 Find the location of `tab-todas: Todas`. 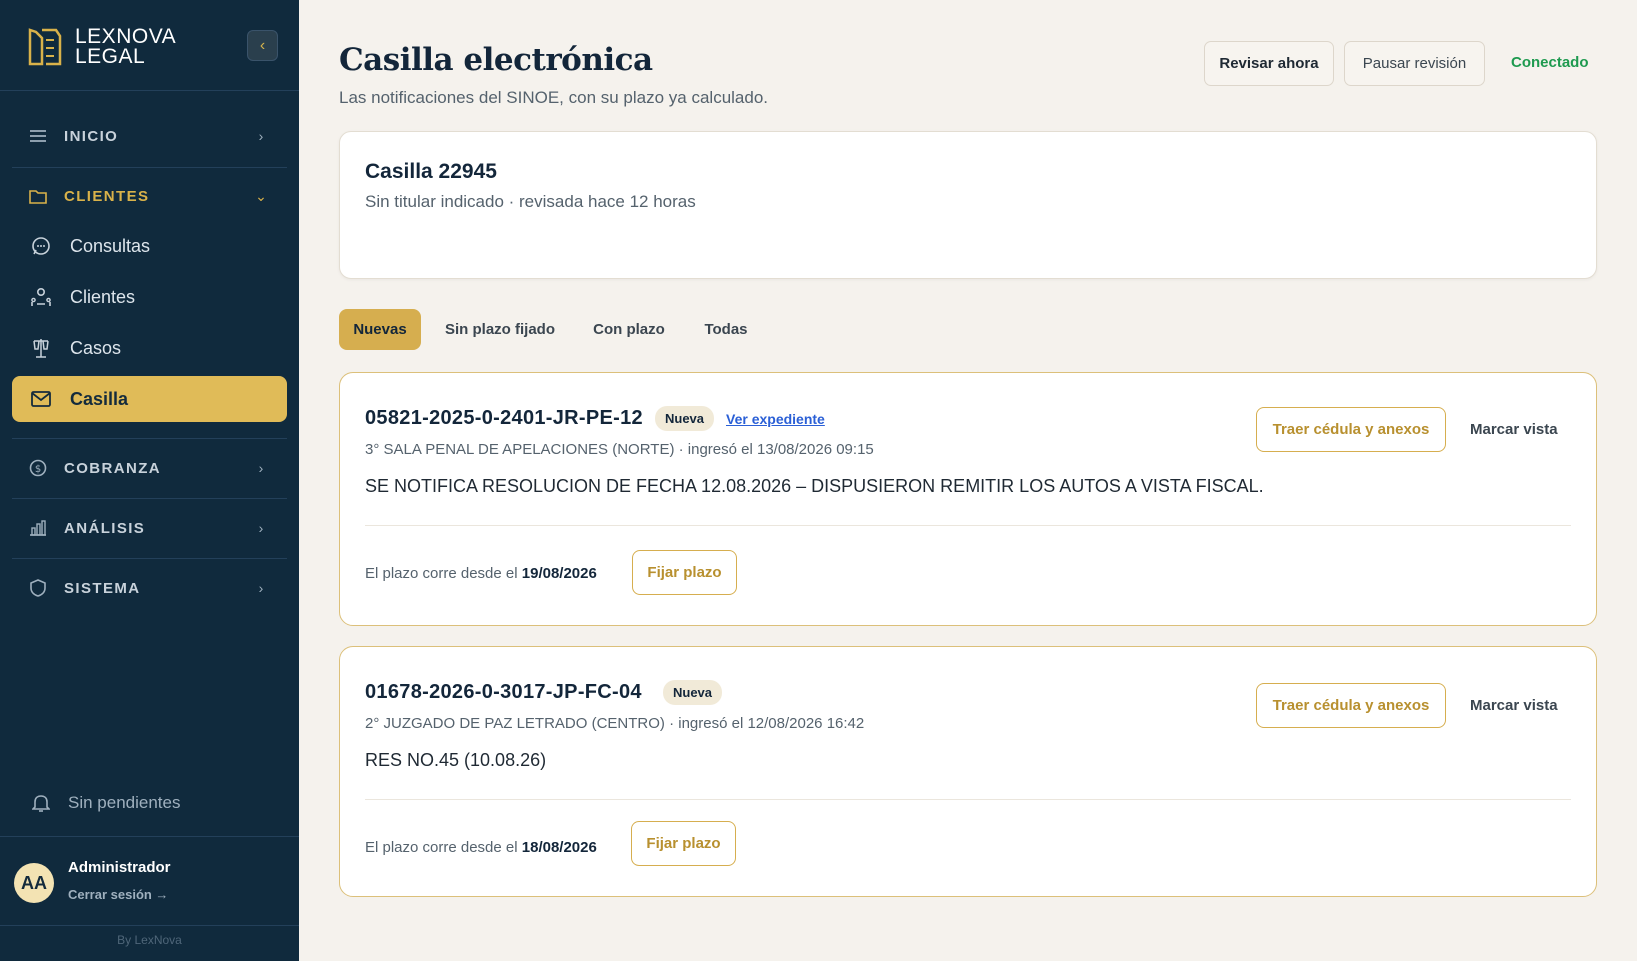

tab-todas: Todas is located at coordinates (726, 329).